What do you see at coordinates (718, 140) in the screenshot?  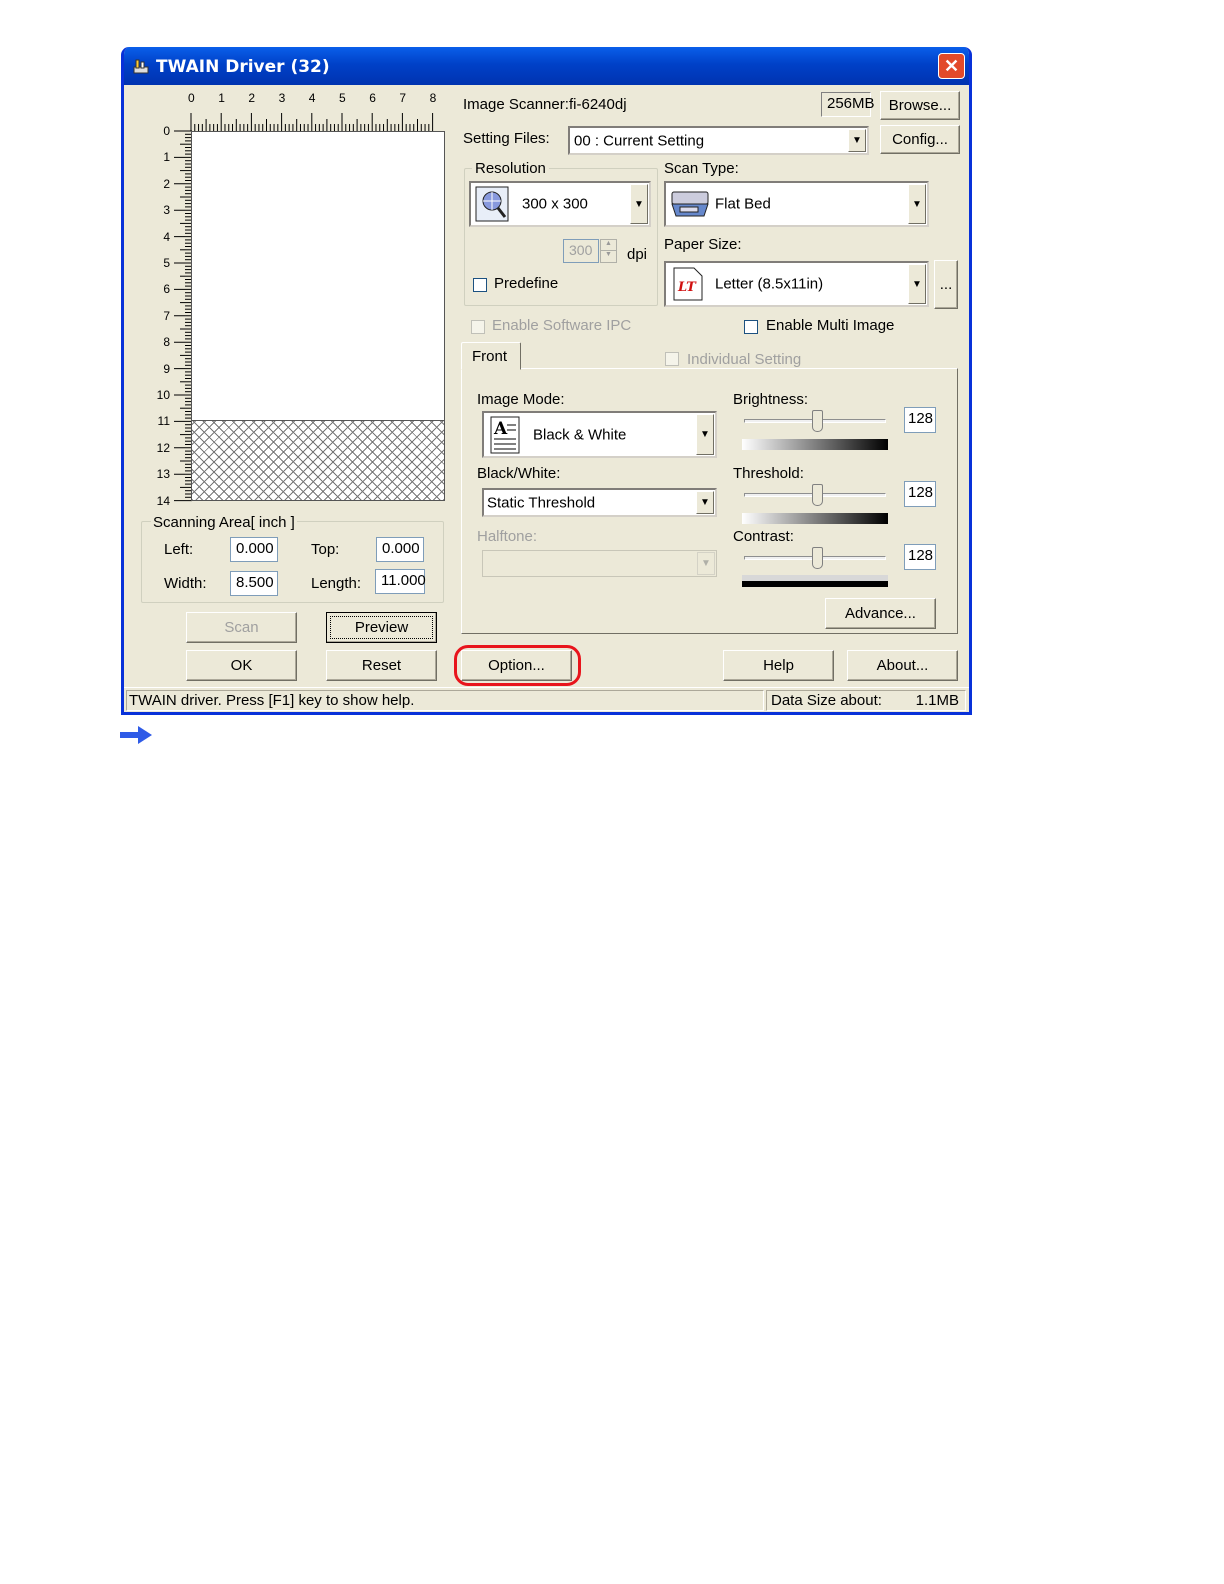 I see `setting-files-dropdown: 00 : Current Setting ▼` at bounding box center [718, 140].